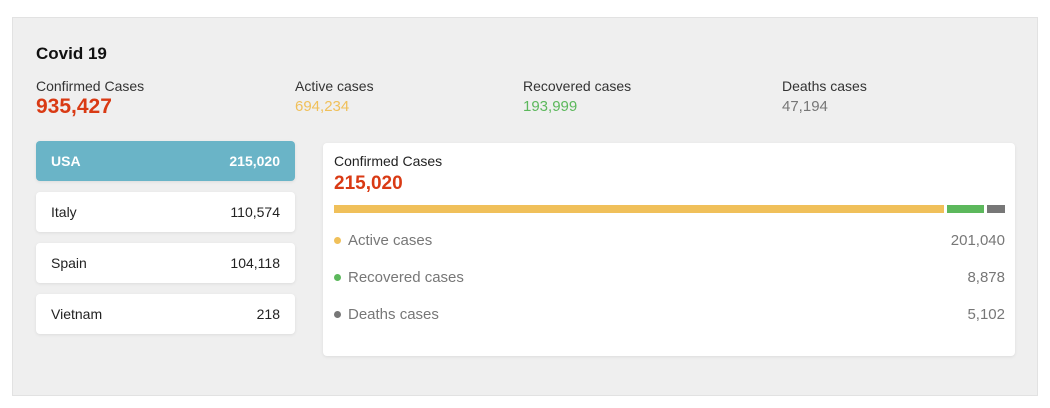  Describe the element at coordinates (165, 212) in the screenshot. I see `country-item-italy: Italy 110,574` at that location.